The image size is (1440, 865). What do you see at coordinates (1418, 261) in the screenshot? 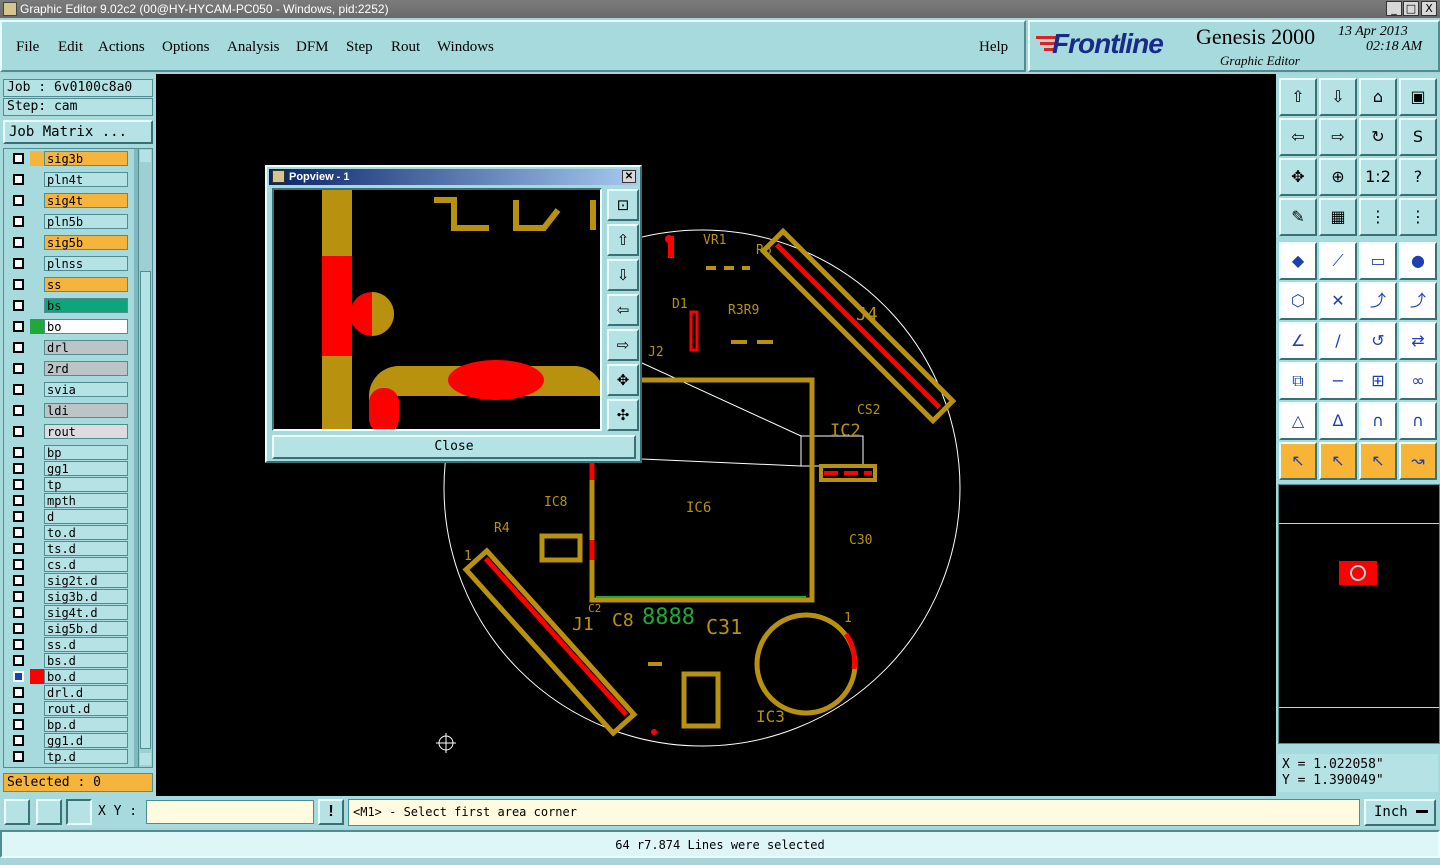
I see `circle-icon: ●` at bounding box center [1418, 261].